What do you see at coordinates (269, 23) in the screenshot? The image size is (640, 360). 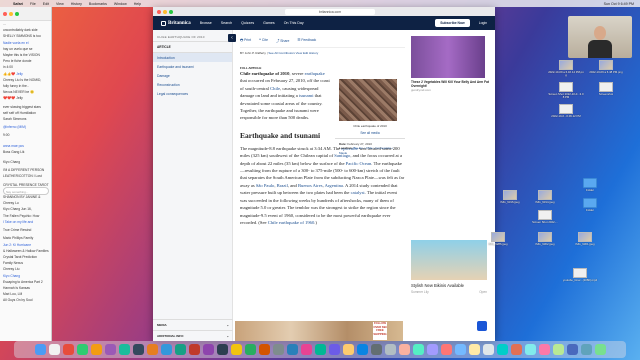 I see `nav-games: Games` at bounding box center [269, 23].